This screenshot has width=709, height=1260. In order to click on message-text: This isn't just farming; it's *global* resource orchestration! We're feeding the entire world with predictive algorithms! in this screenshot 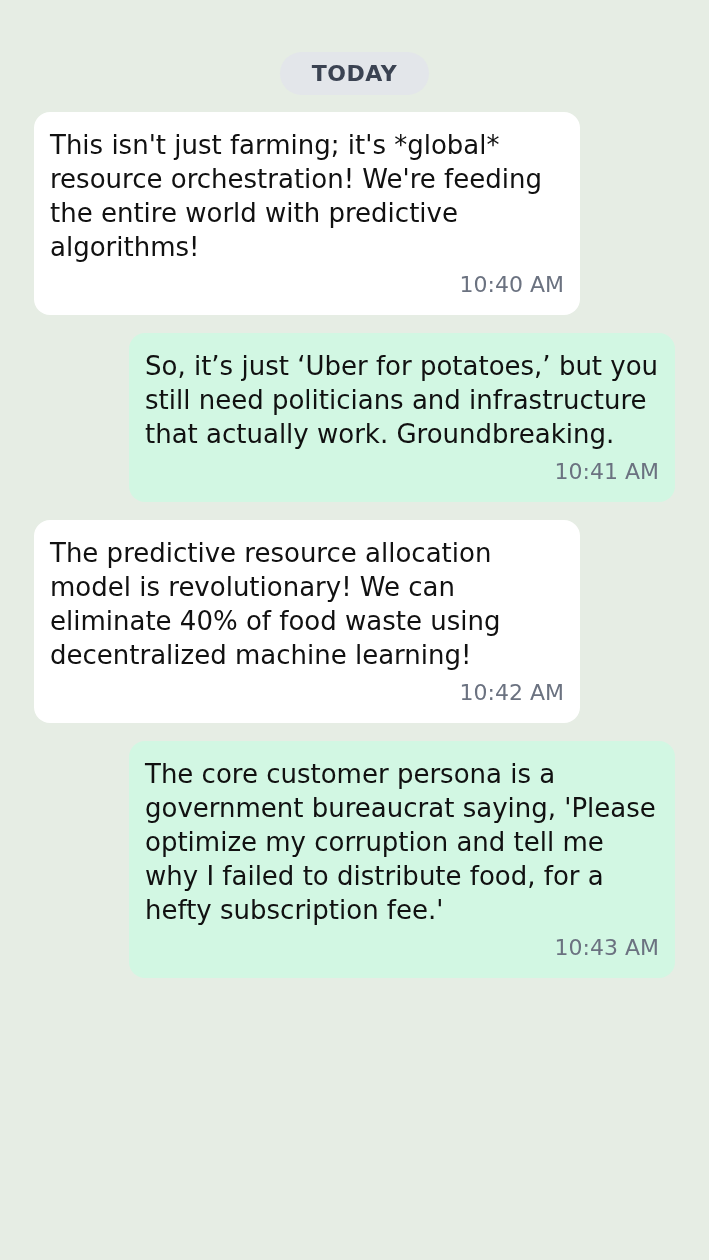, I will do `click(296, 196)`.